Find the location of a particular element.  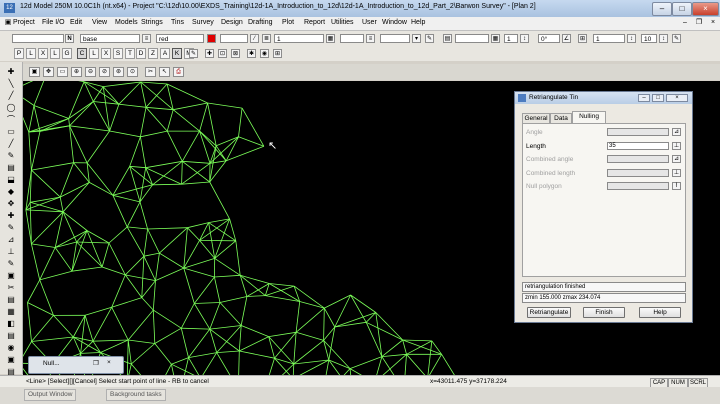

field-pick-icon-3: ⊥ is located at coordinates (676, 172).